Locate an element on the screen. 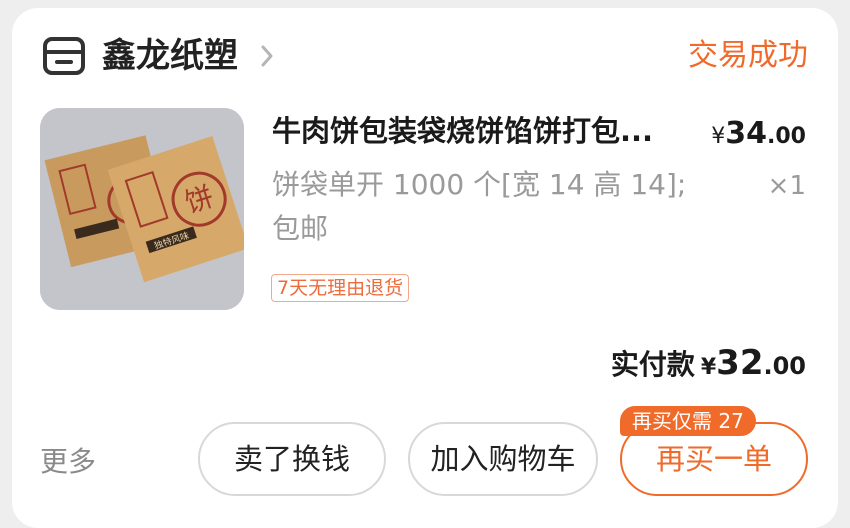 This screenshot has height=528, width=850. product-image-art: 饼 独特风味 is located at coordinates (142, 209).